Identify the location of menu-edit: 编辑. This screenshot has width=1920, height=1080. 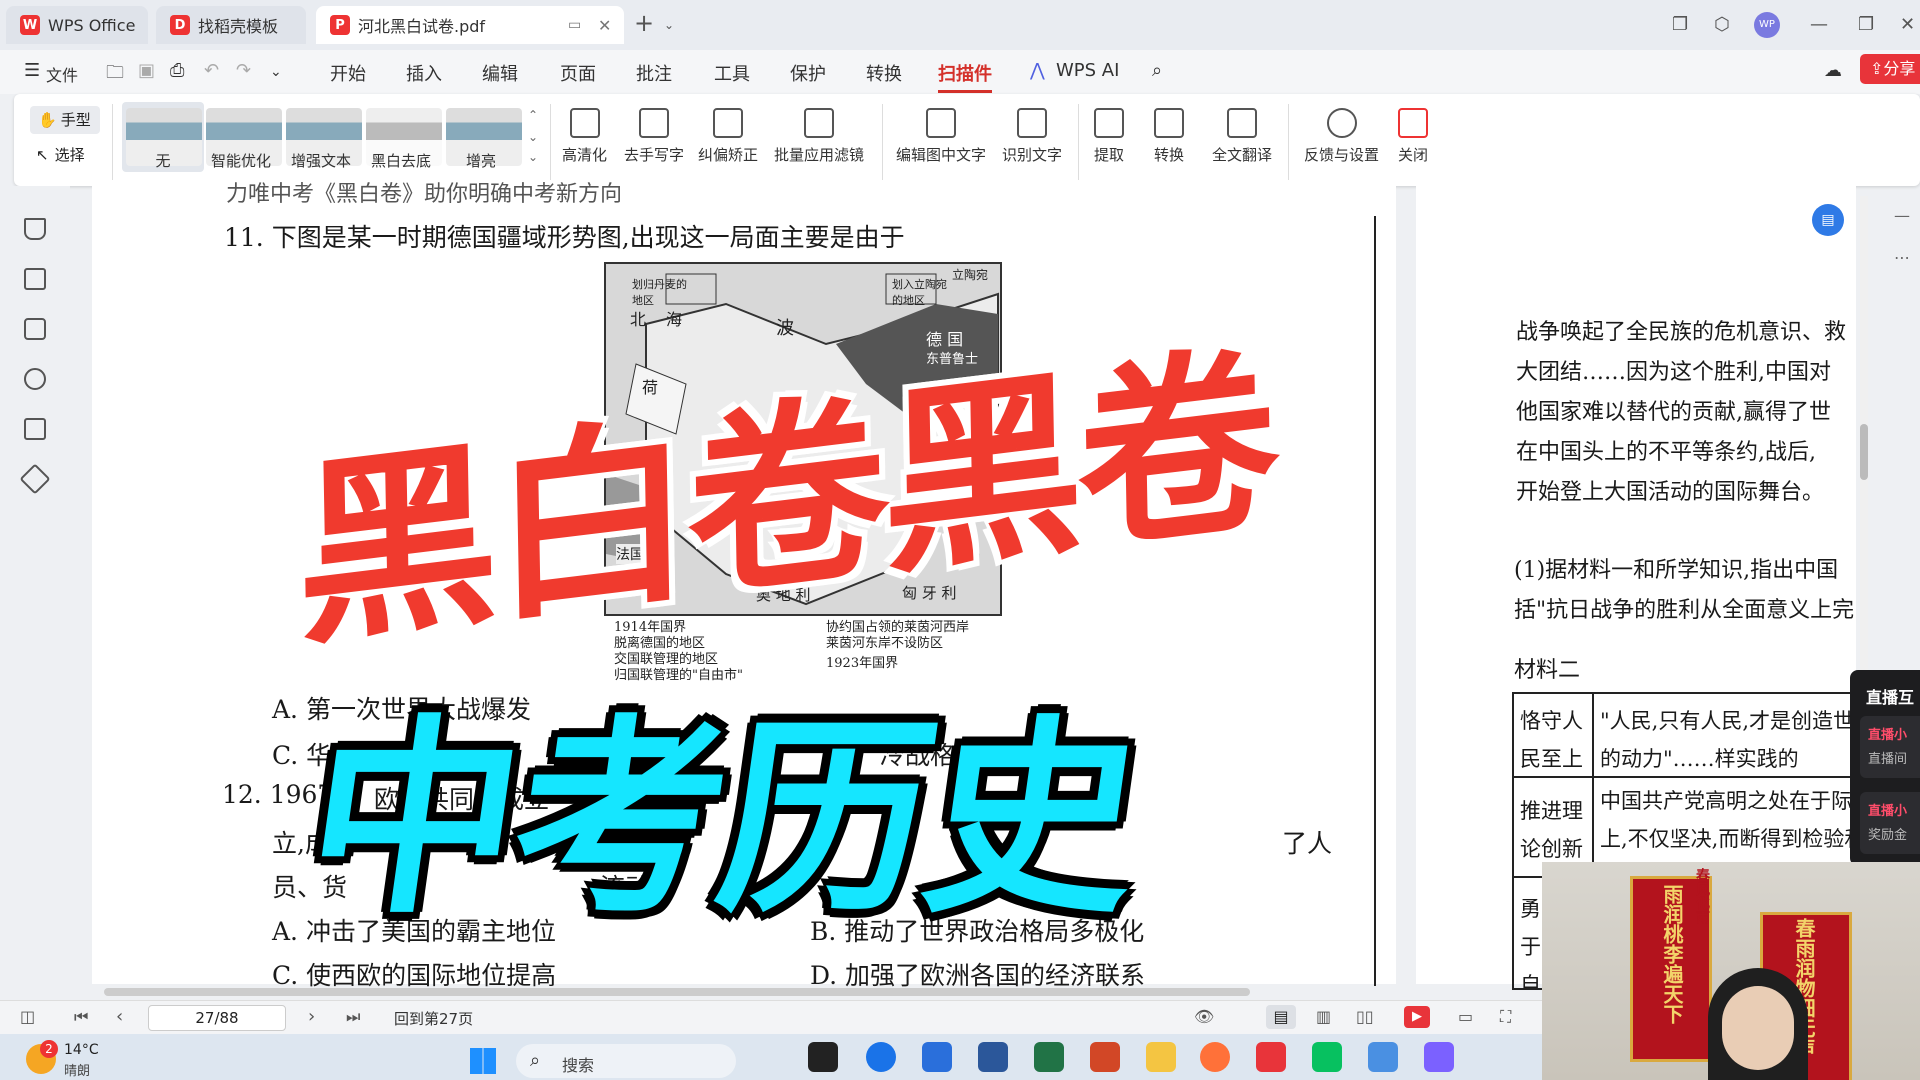
(500, 73).